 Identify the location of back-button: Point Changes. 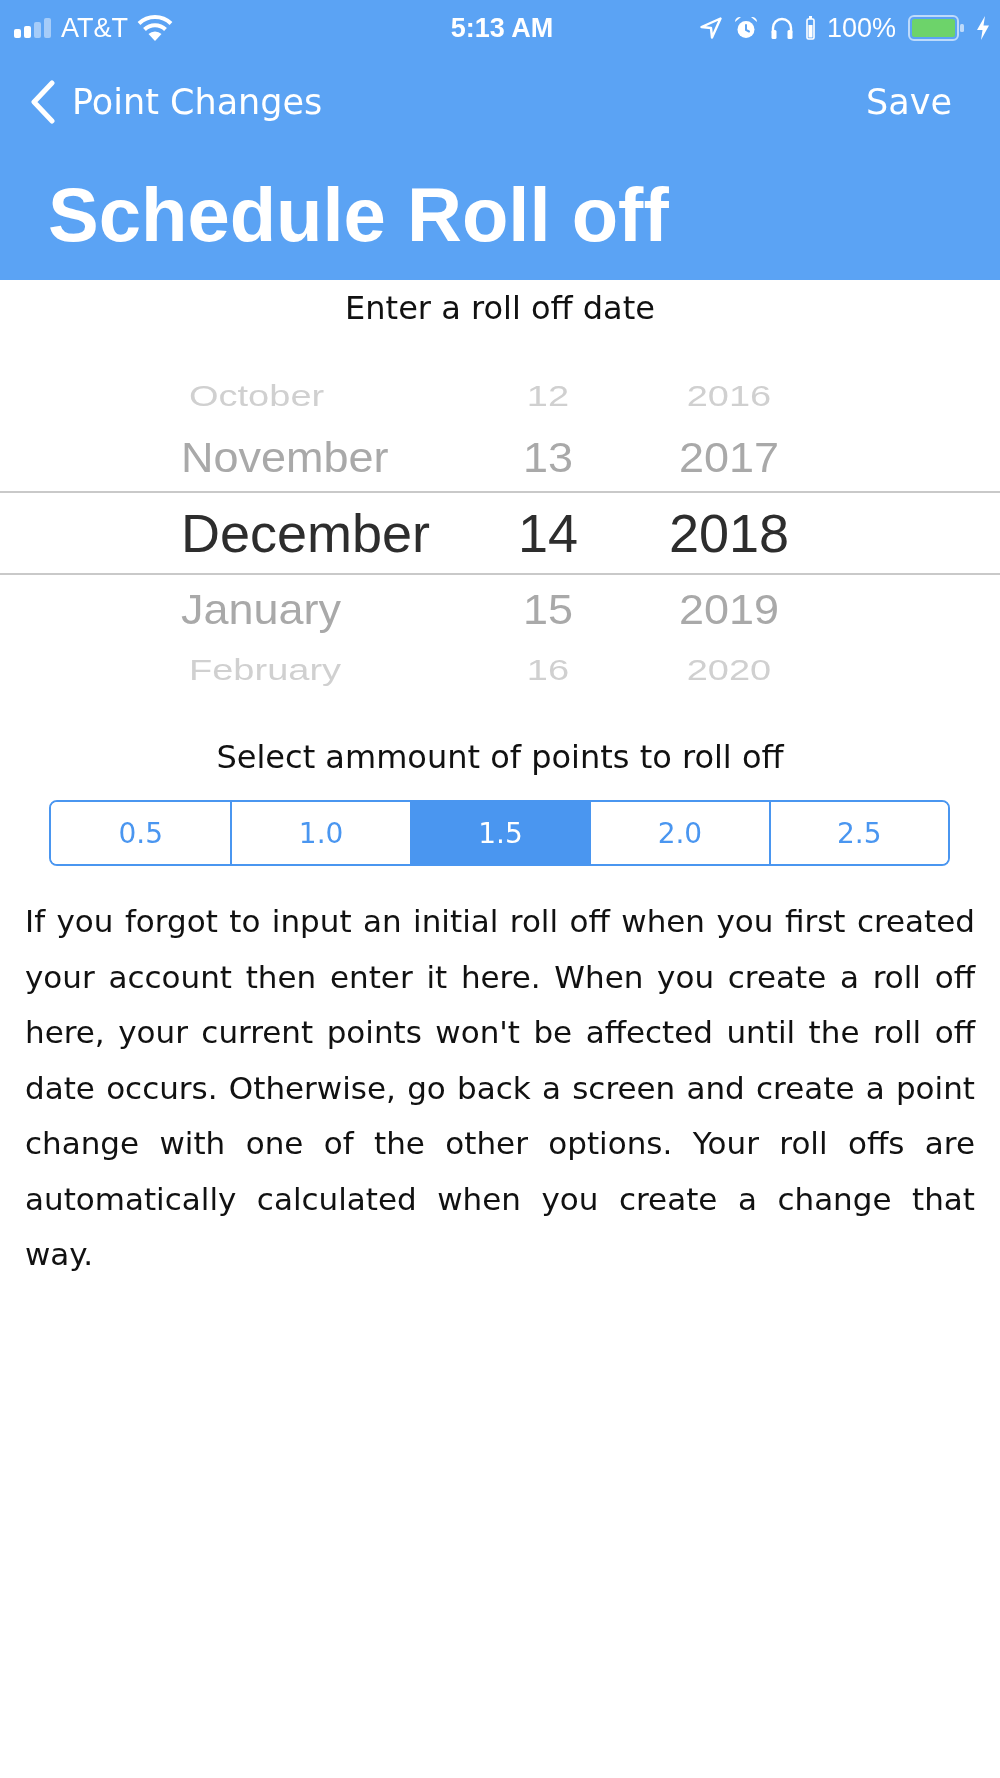
(176, 102).